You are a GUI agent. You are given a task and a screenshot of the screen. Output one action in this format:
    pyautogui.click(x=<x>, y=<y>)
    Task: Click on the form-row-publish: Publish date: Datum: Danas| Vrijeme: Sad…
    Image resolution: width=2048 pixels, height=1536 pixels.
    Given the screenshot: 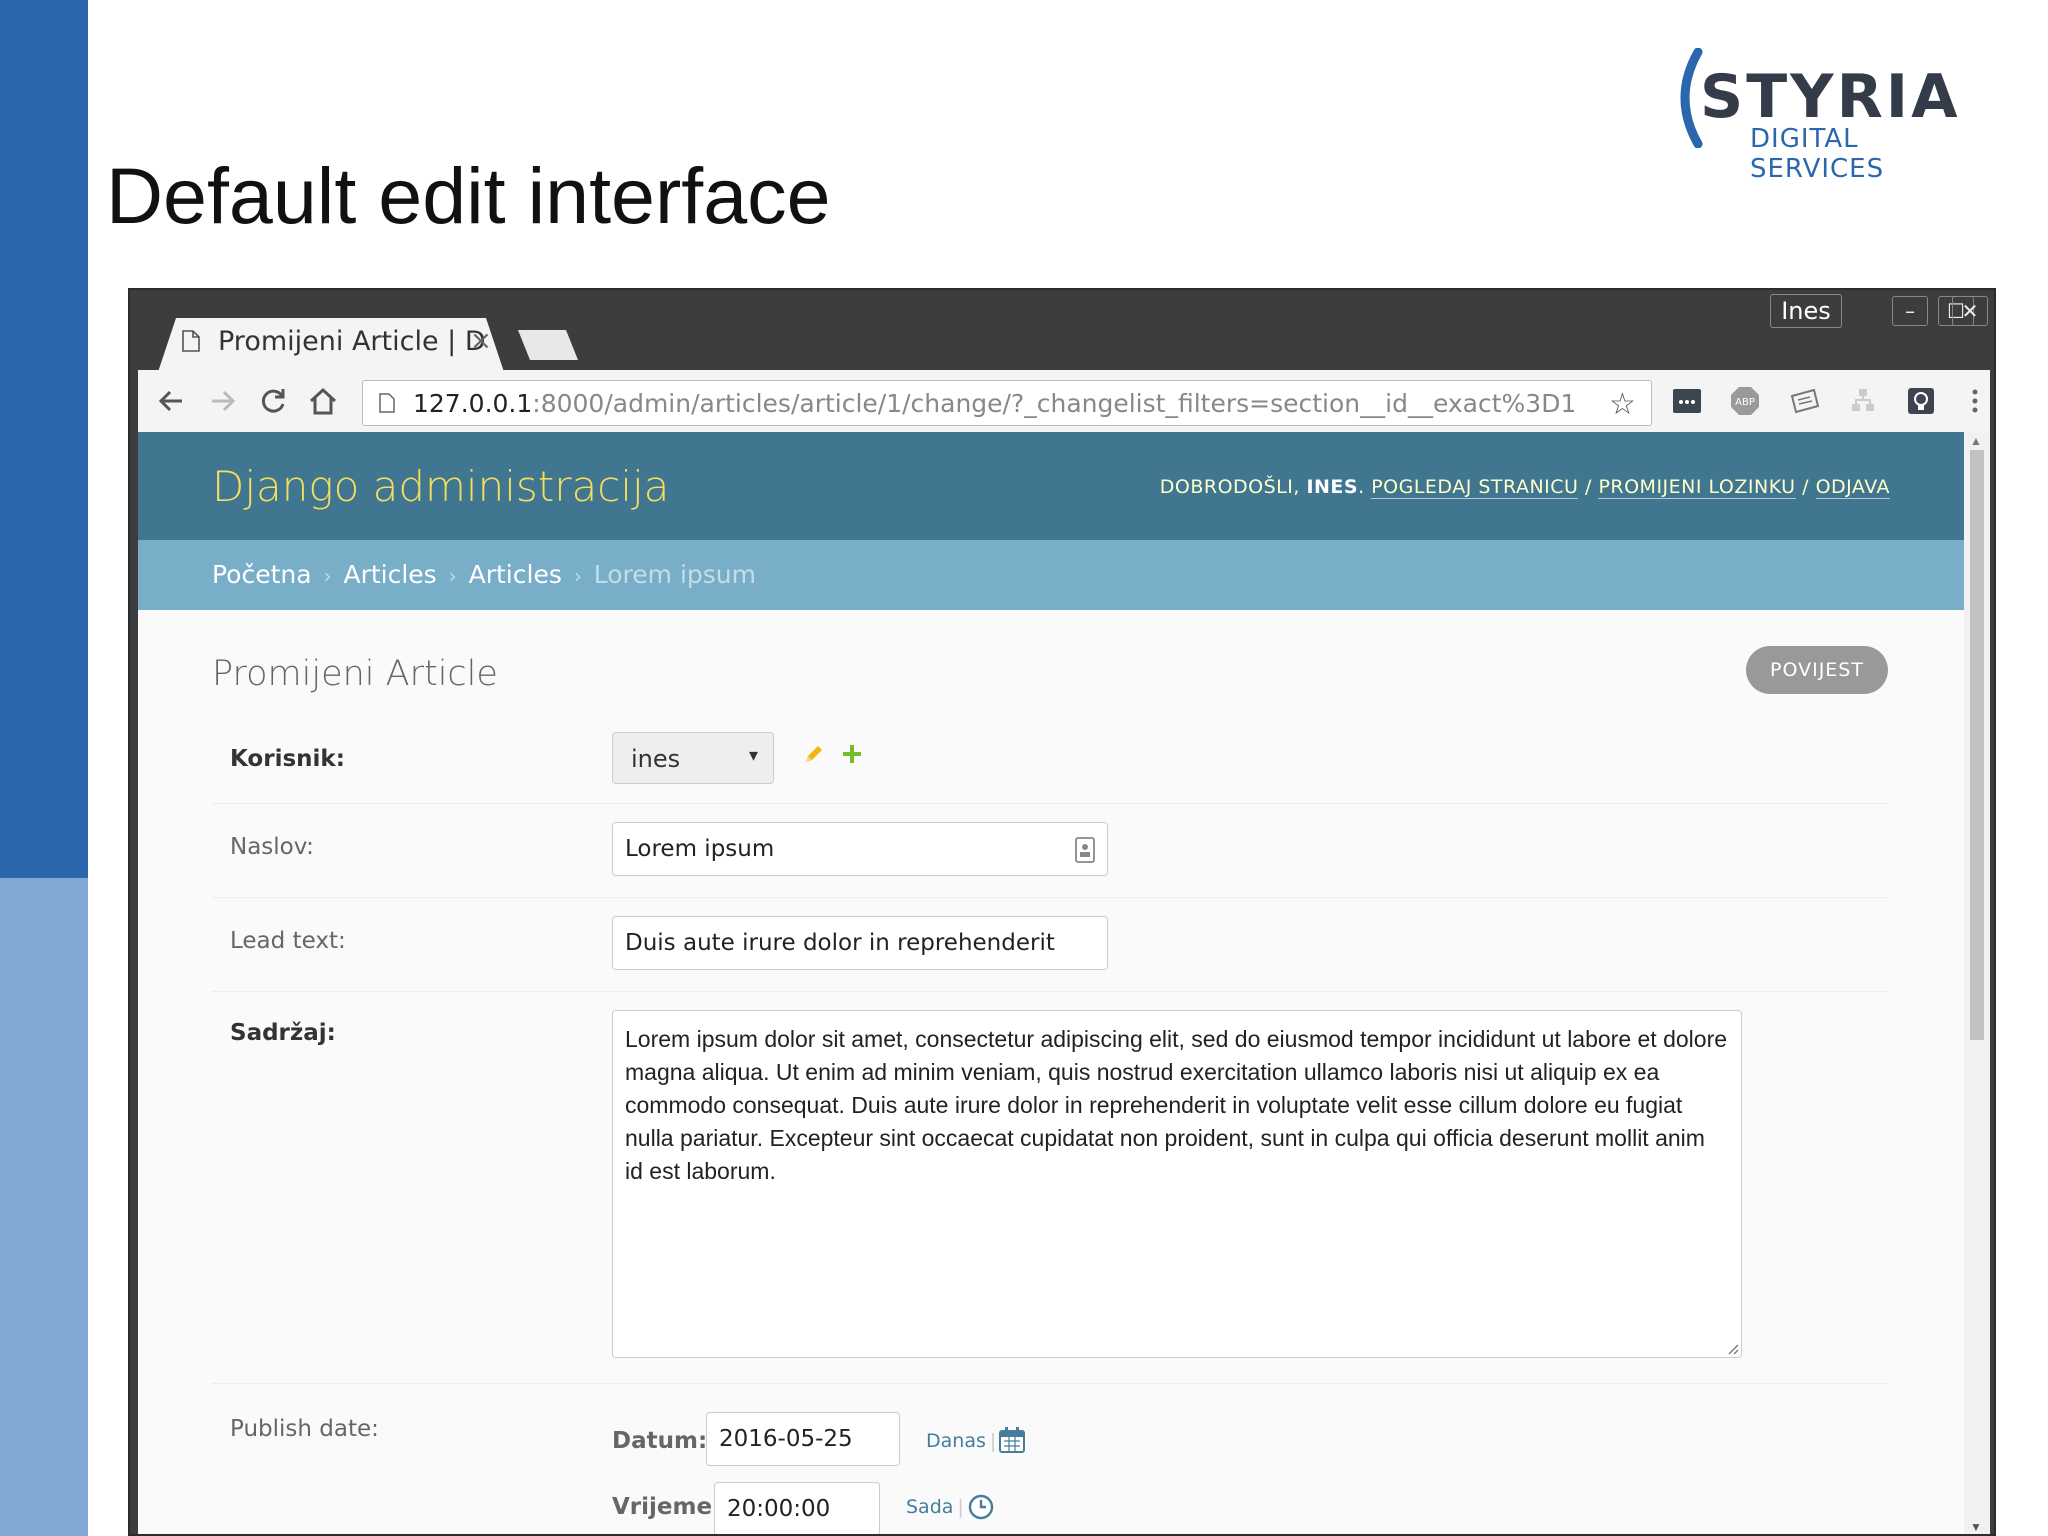 What is the action you would take?
    pyautogui.click(x=1050, y=1459)
    